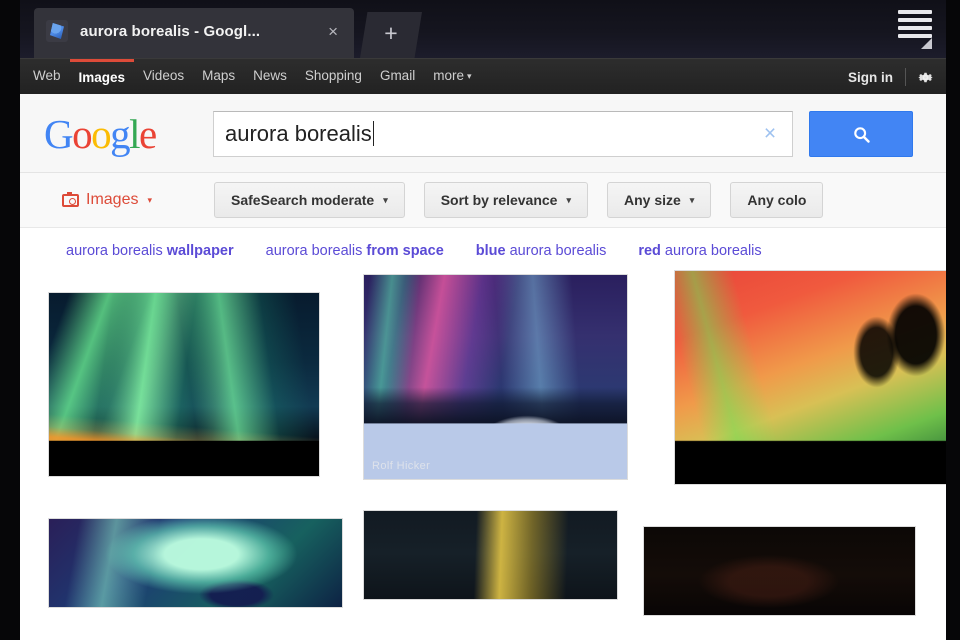  I want to click on color-dropdown-label: Any colo, so click(777, 200).